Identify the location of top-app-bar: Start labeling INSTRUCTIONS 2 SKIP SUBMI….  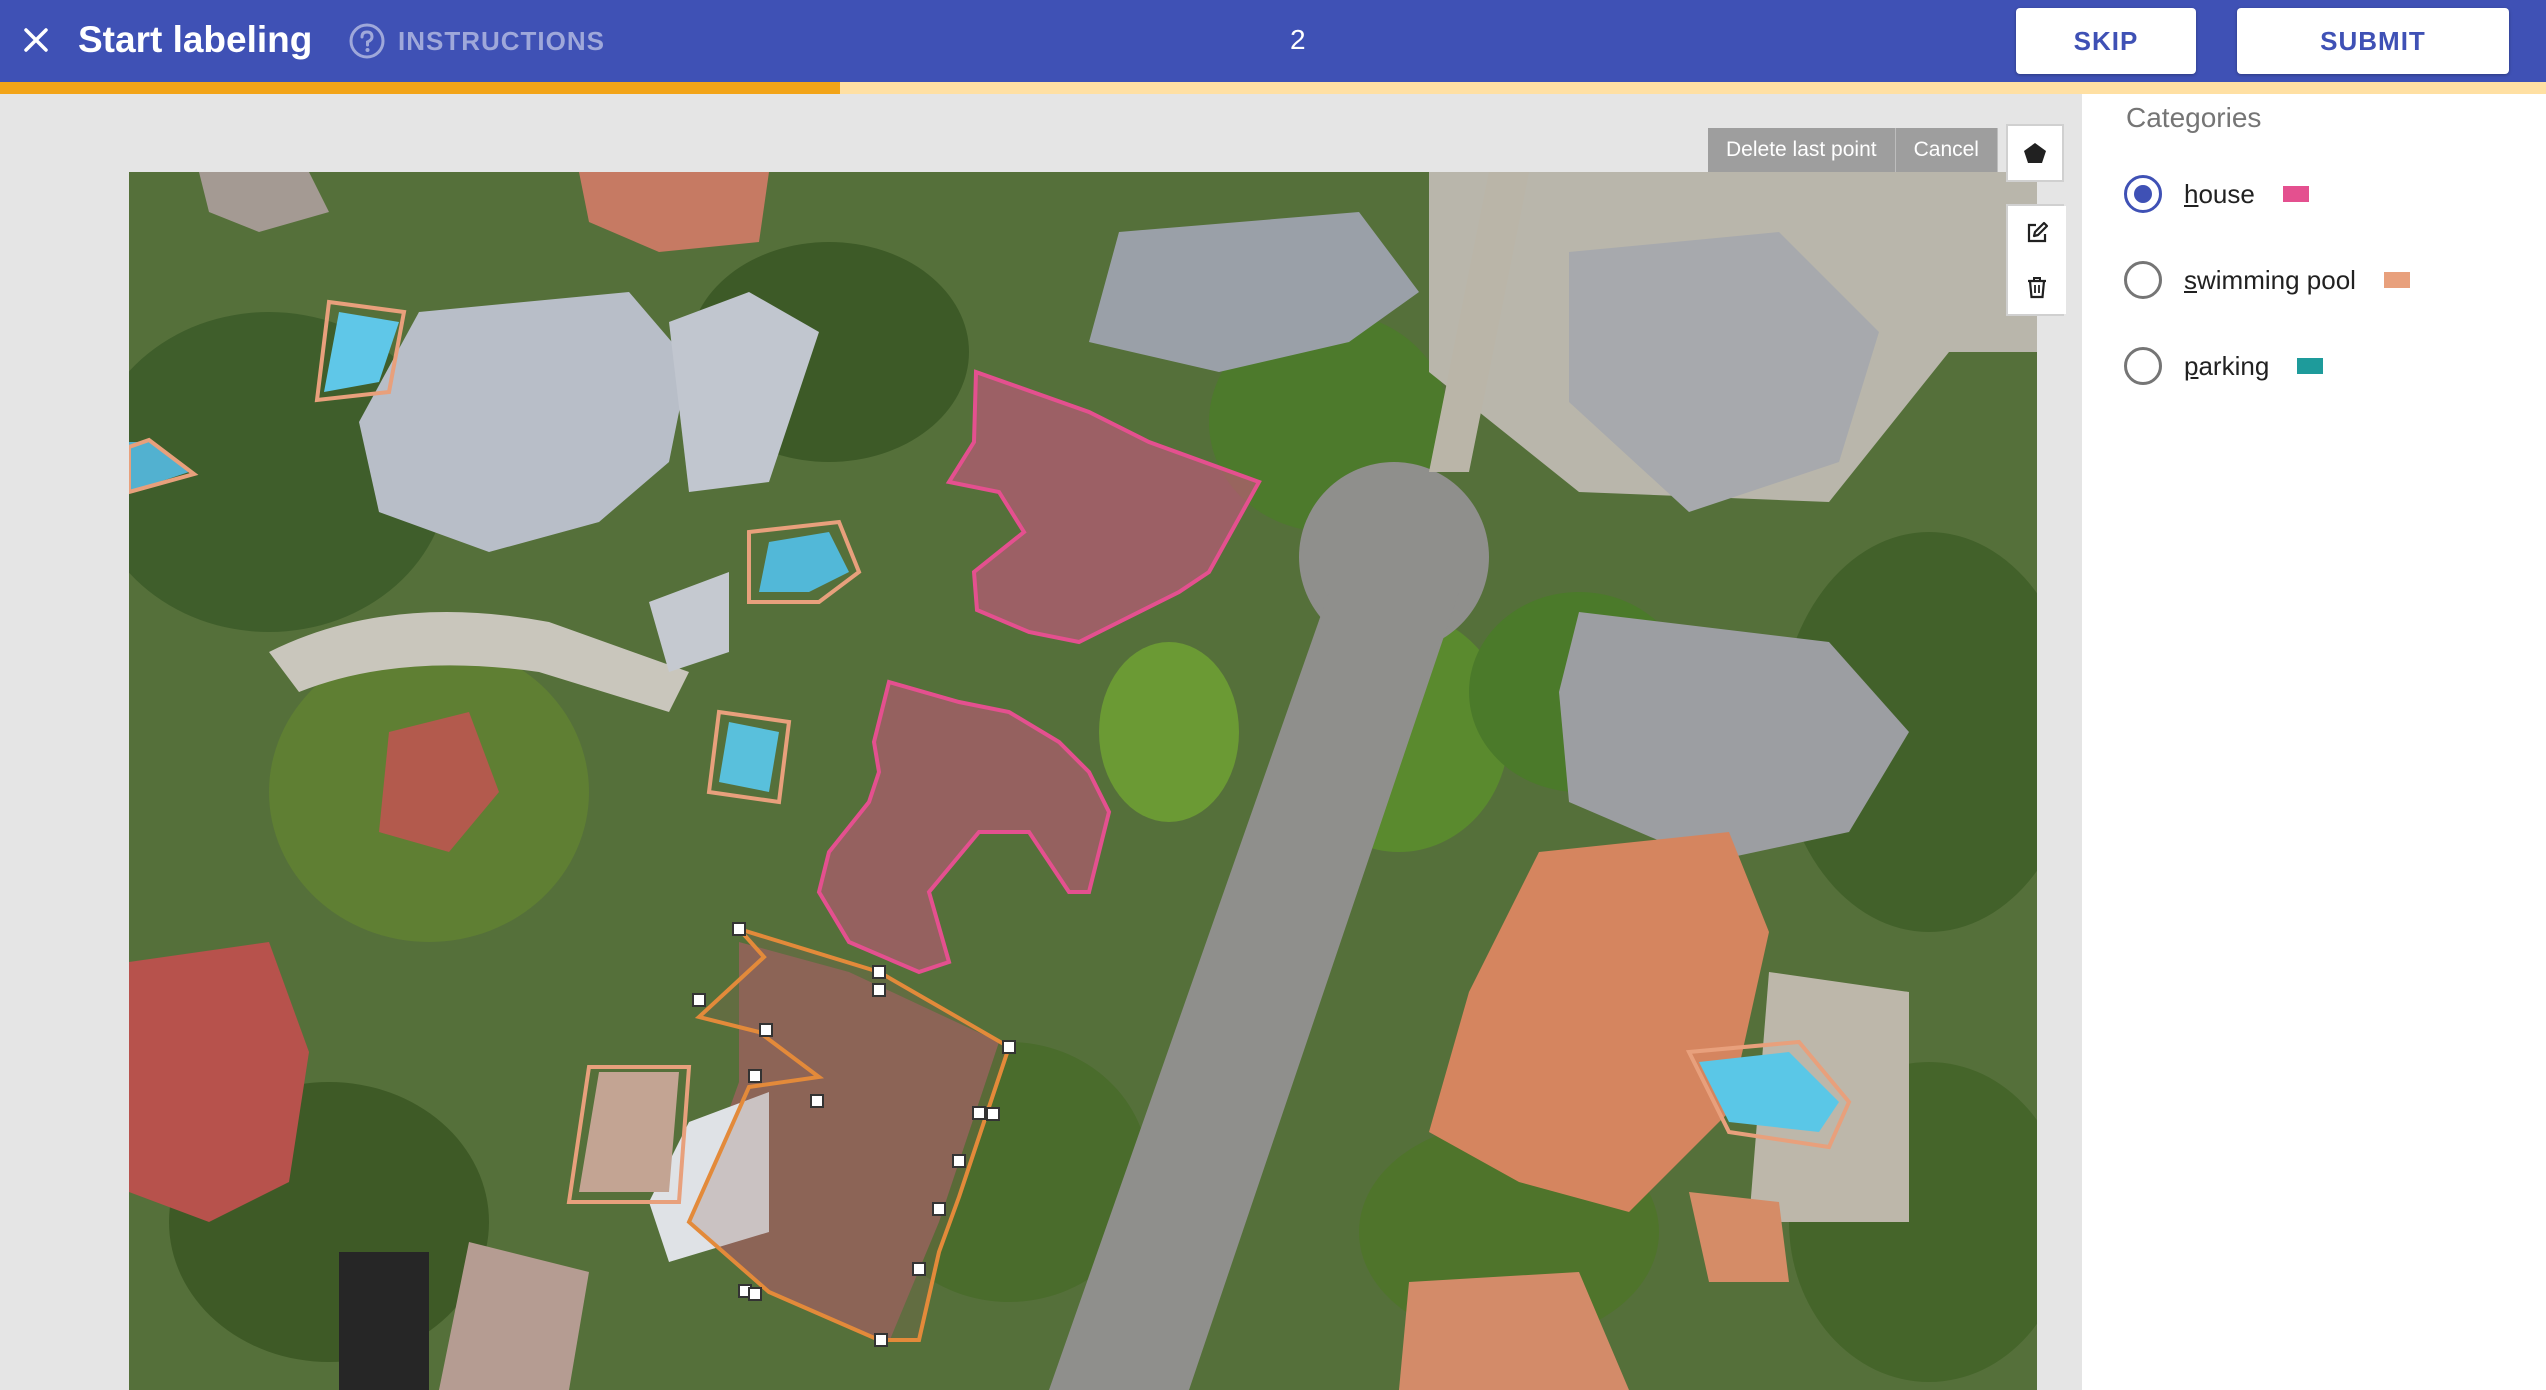
(1273, 41).